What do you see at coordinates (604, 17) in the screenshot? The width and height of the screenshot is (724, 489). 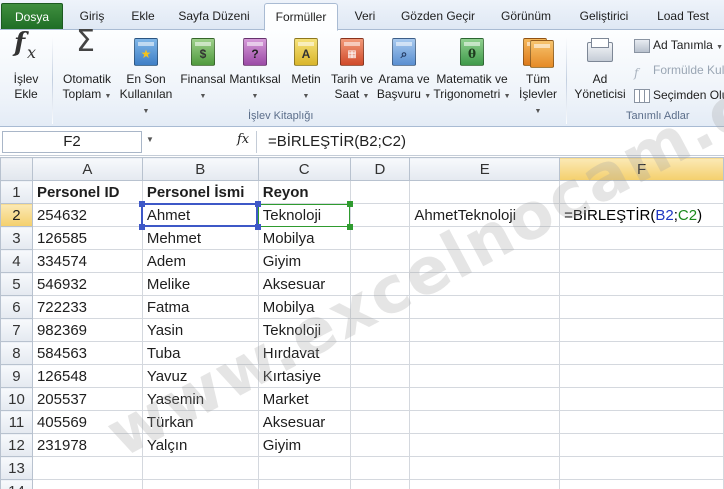 I see `tab-developer: Geliştirici` at bounding box center [604, 17].